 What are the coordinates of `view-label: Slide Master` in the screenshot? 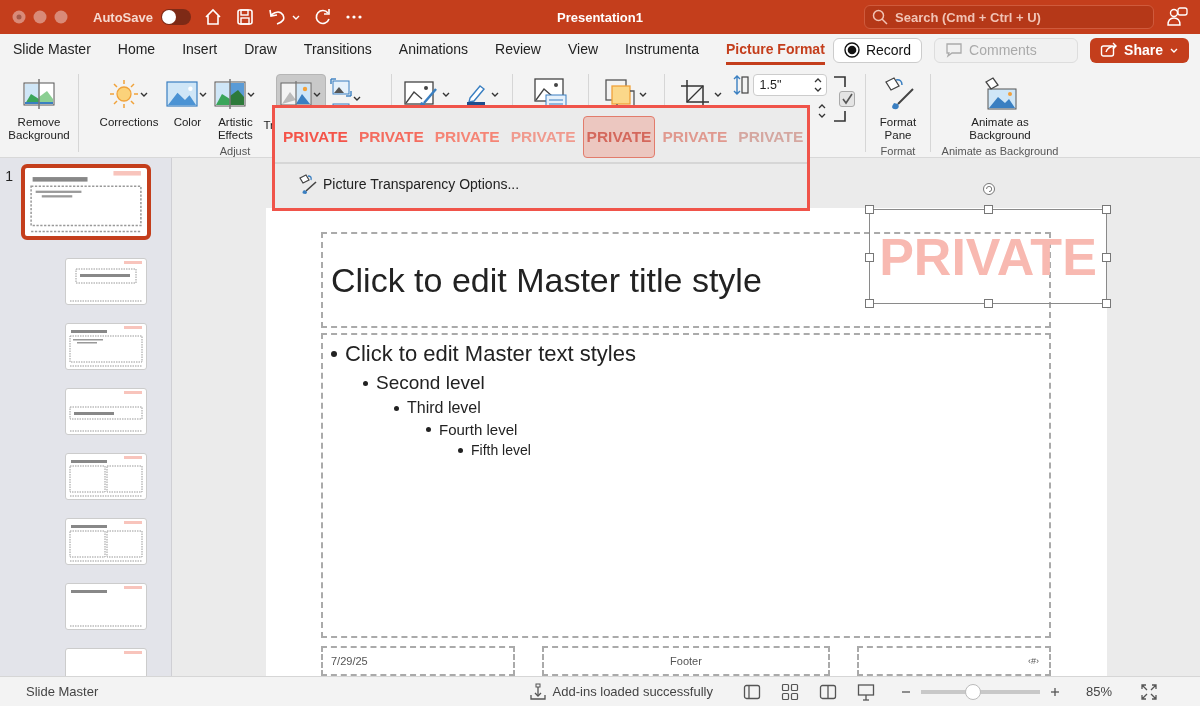 It's located at (62, 691).